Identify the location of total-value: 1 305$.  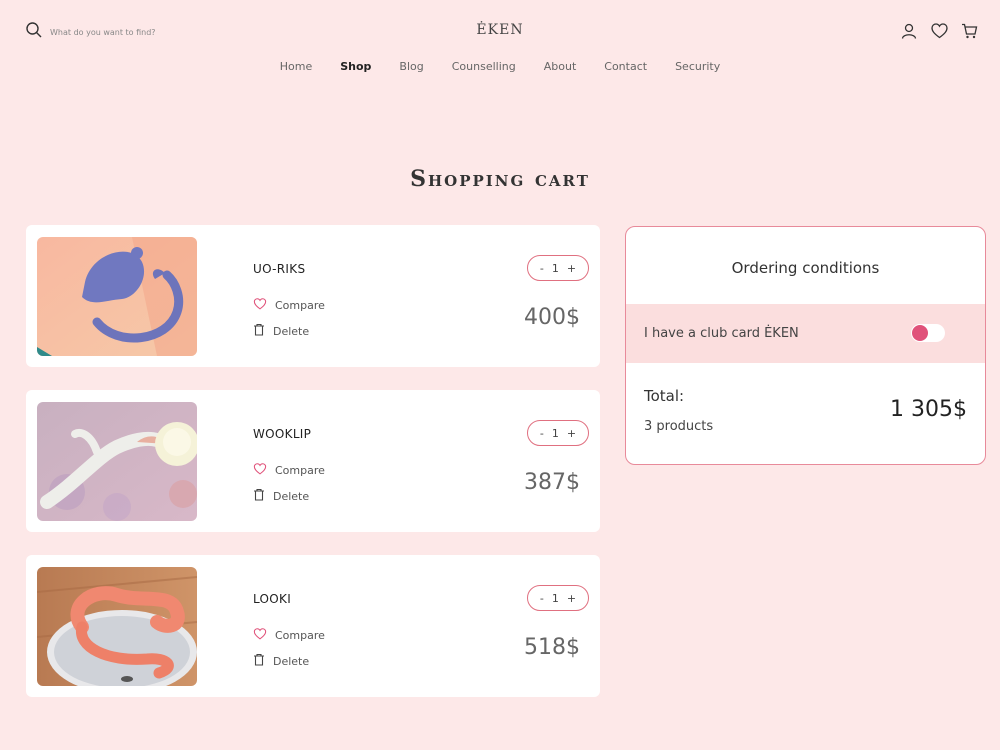
(928, 409).